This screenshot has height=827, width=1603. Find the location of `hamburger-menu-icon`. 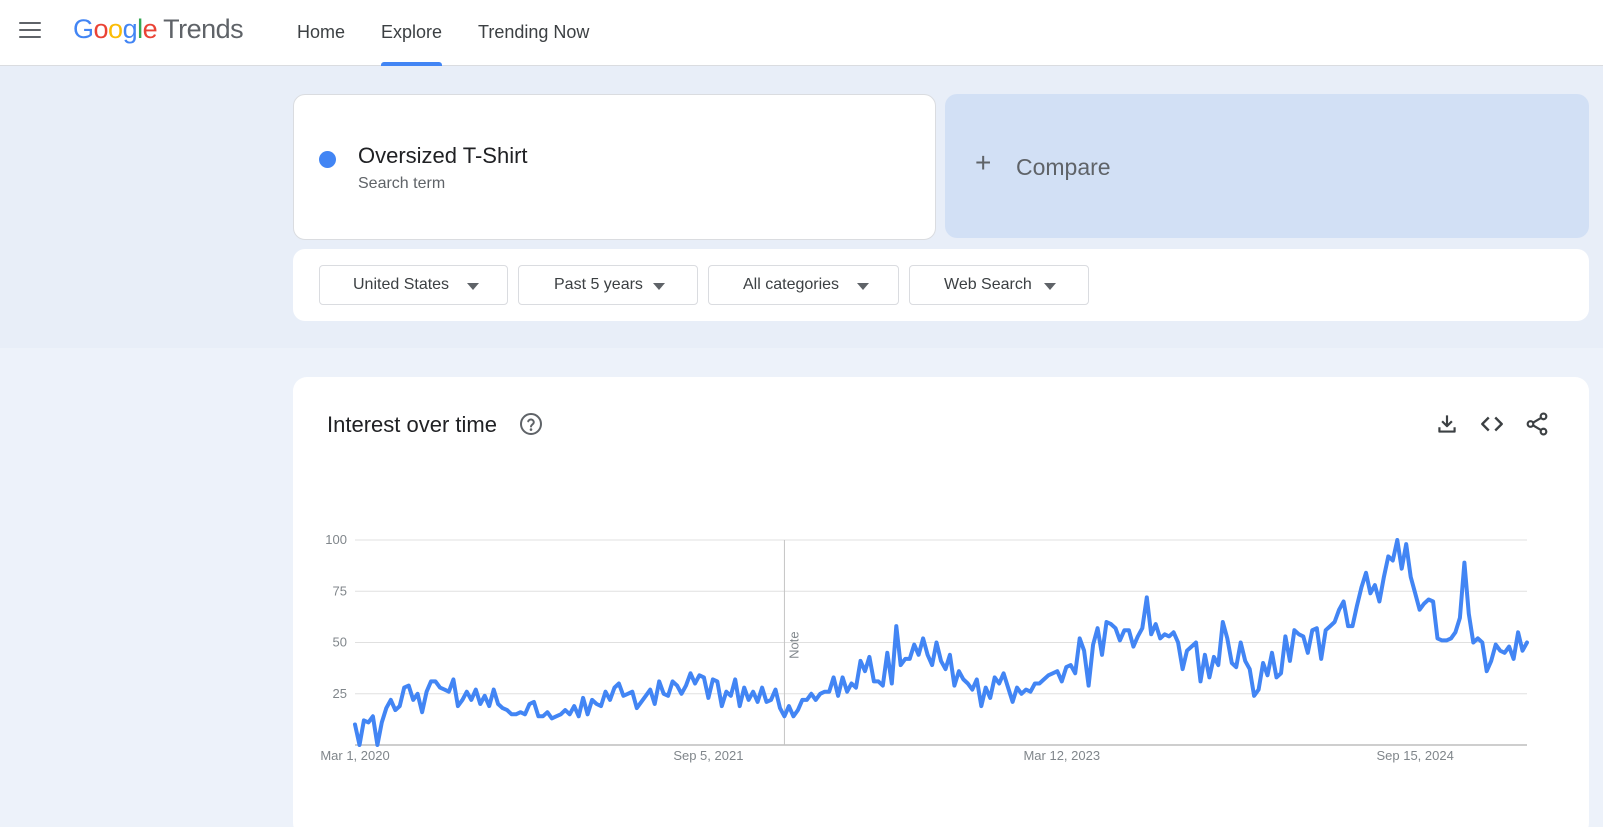

hamburger-menu-icon is located at coordinates (30, 31).